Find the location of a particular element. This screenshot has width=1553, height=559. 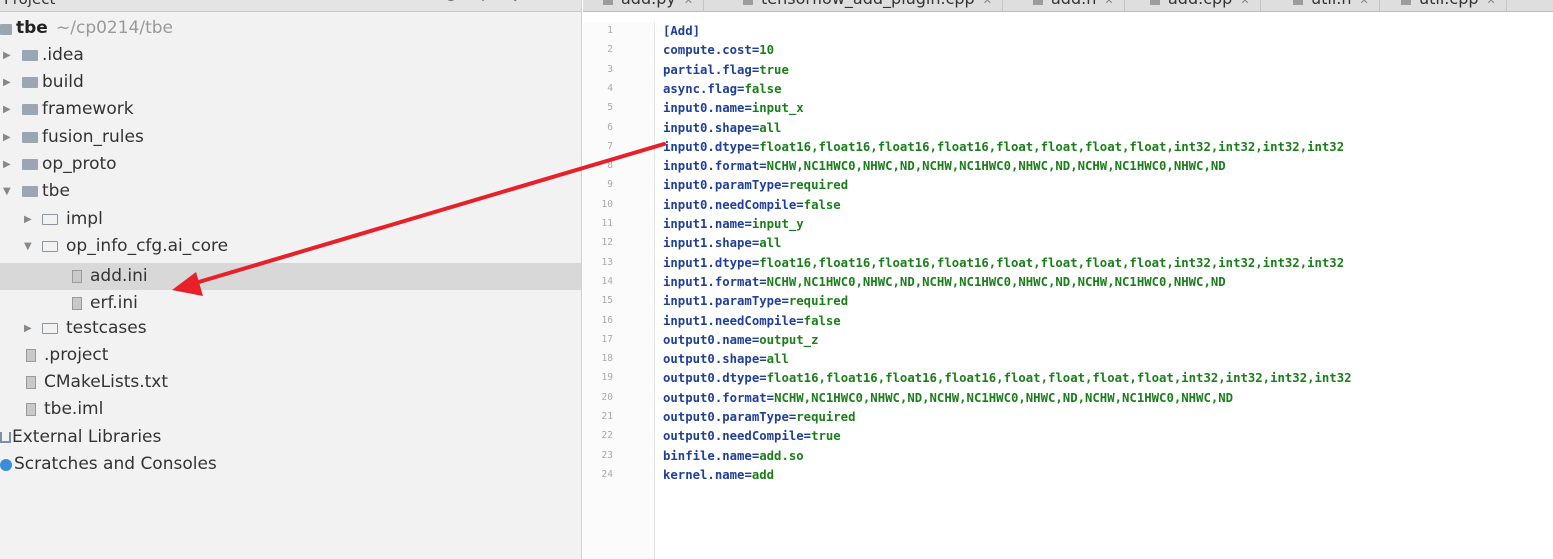

tree-item-framework: ▶ framework is located at coordinates (290, 109).